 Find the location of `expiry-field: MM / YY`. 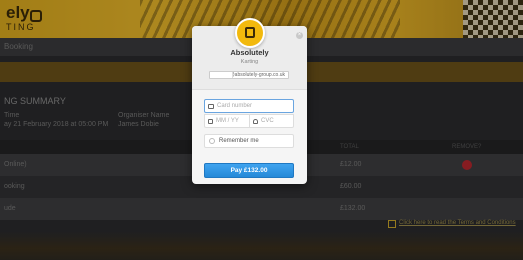

expiry-field: MM / YY is located at coordinates (226, 121).